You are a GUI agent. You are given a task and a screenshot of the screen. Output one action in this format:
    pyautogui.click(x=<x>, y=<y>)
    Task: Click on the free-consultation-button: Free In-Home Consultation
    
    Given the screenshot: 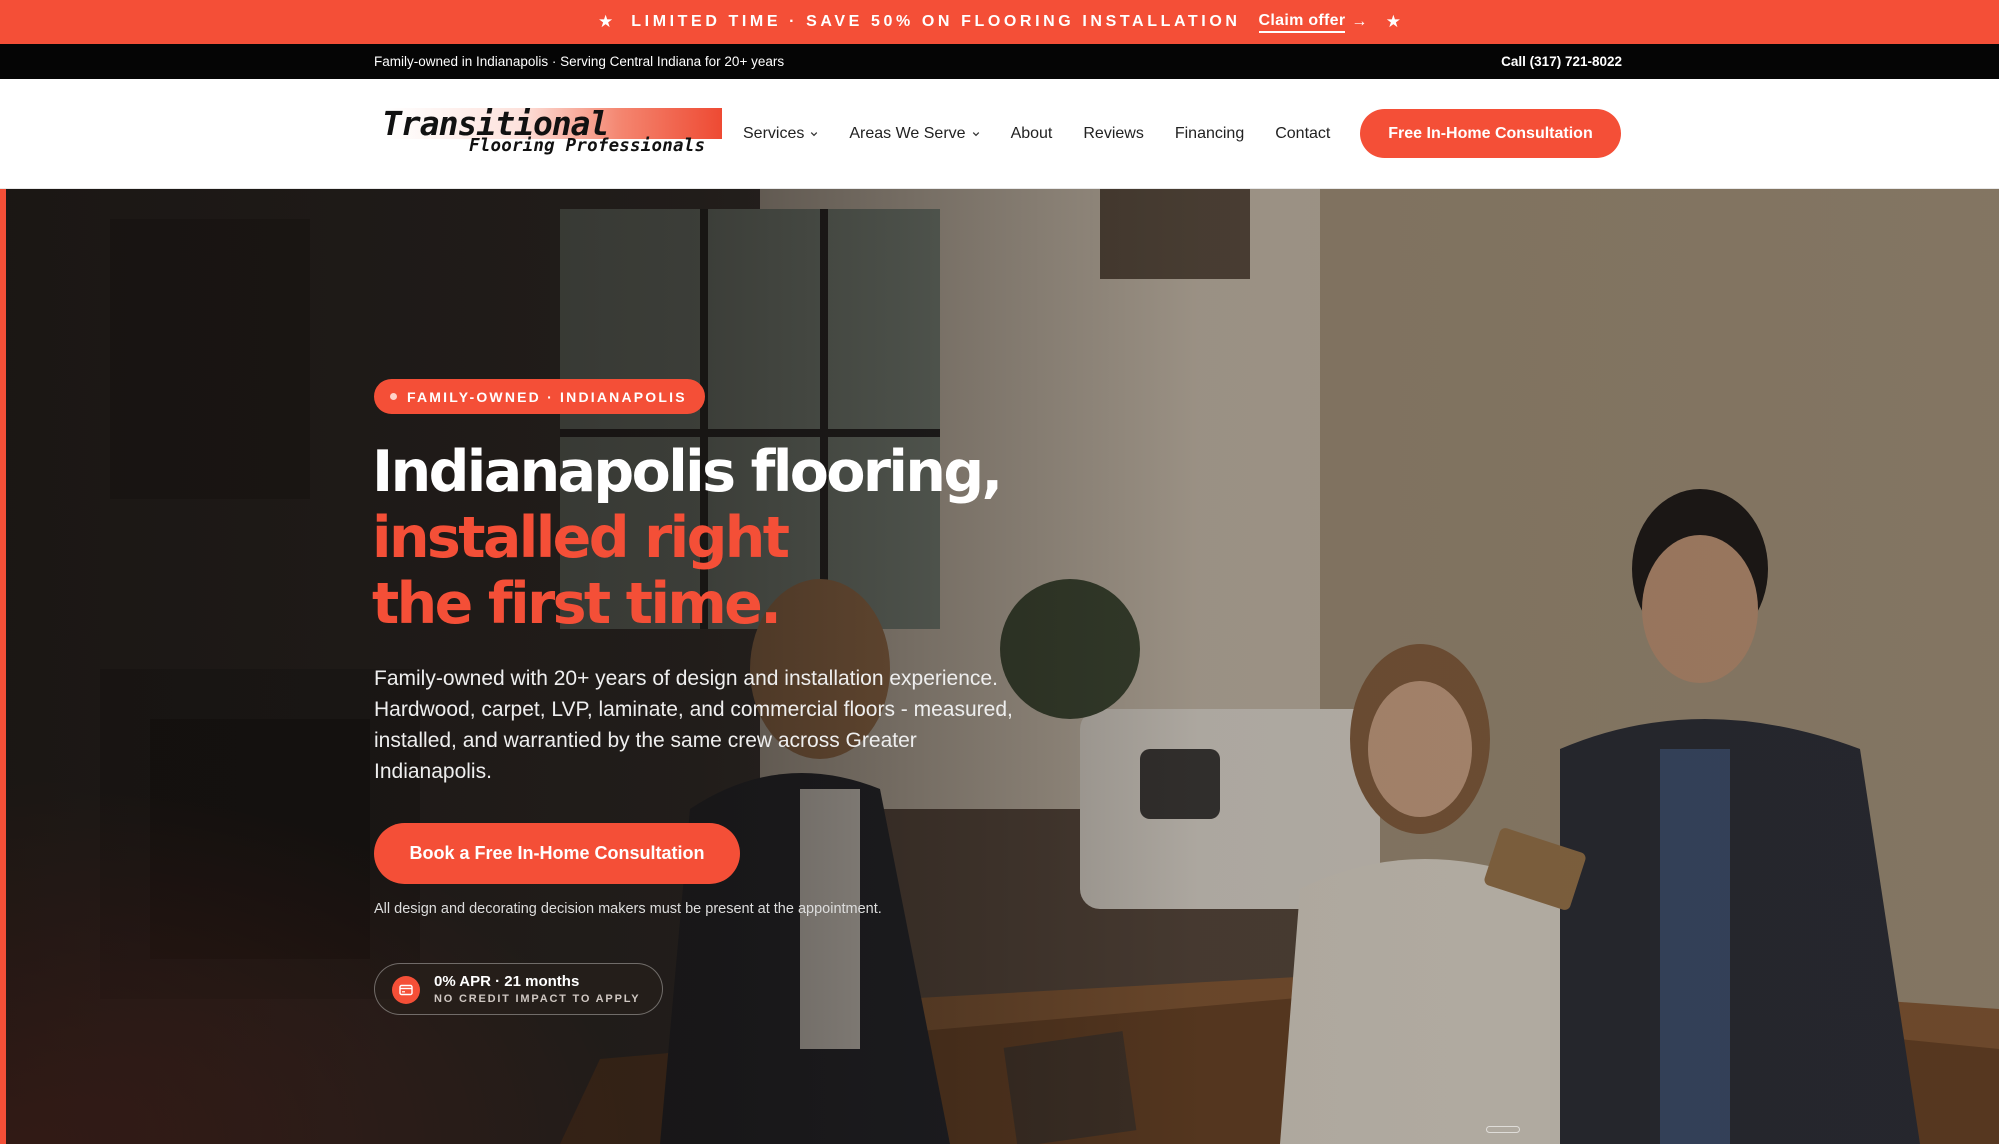 What is the action you would take?
    pyautogui.click(x=1490, y=133)
    